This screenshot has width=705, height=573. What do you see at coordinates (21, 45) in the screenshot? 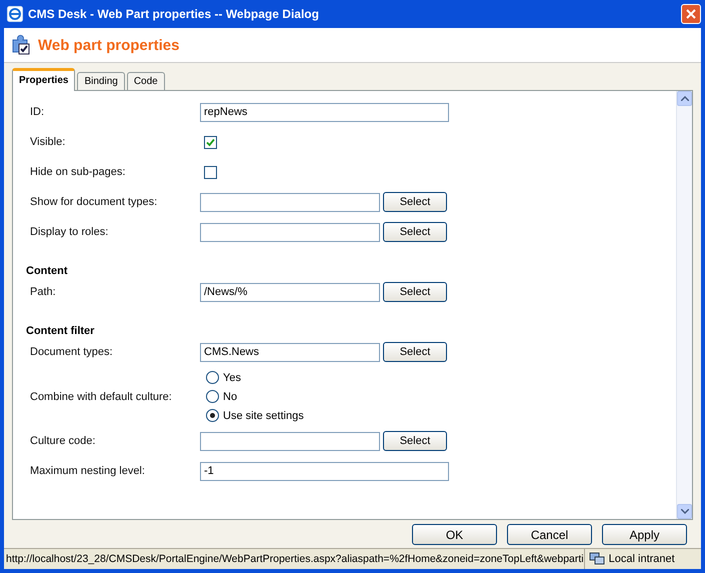
I see `puzzle-check-icon` at bounding box center [21, 45].